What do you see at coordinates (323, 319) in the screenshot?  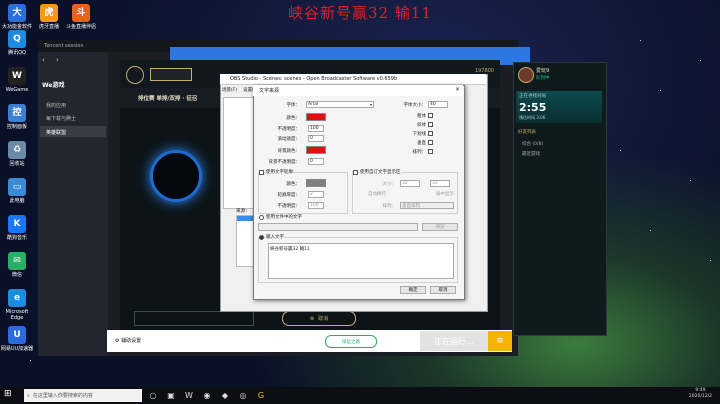 I see `cancel-queue-label: 取消` at bounding box center [323, 319].